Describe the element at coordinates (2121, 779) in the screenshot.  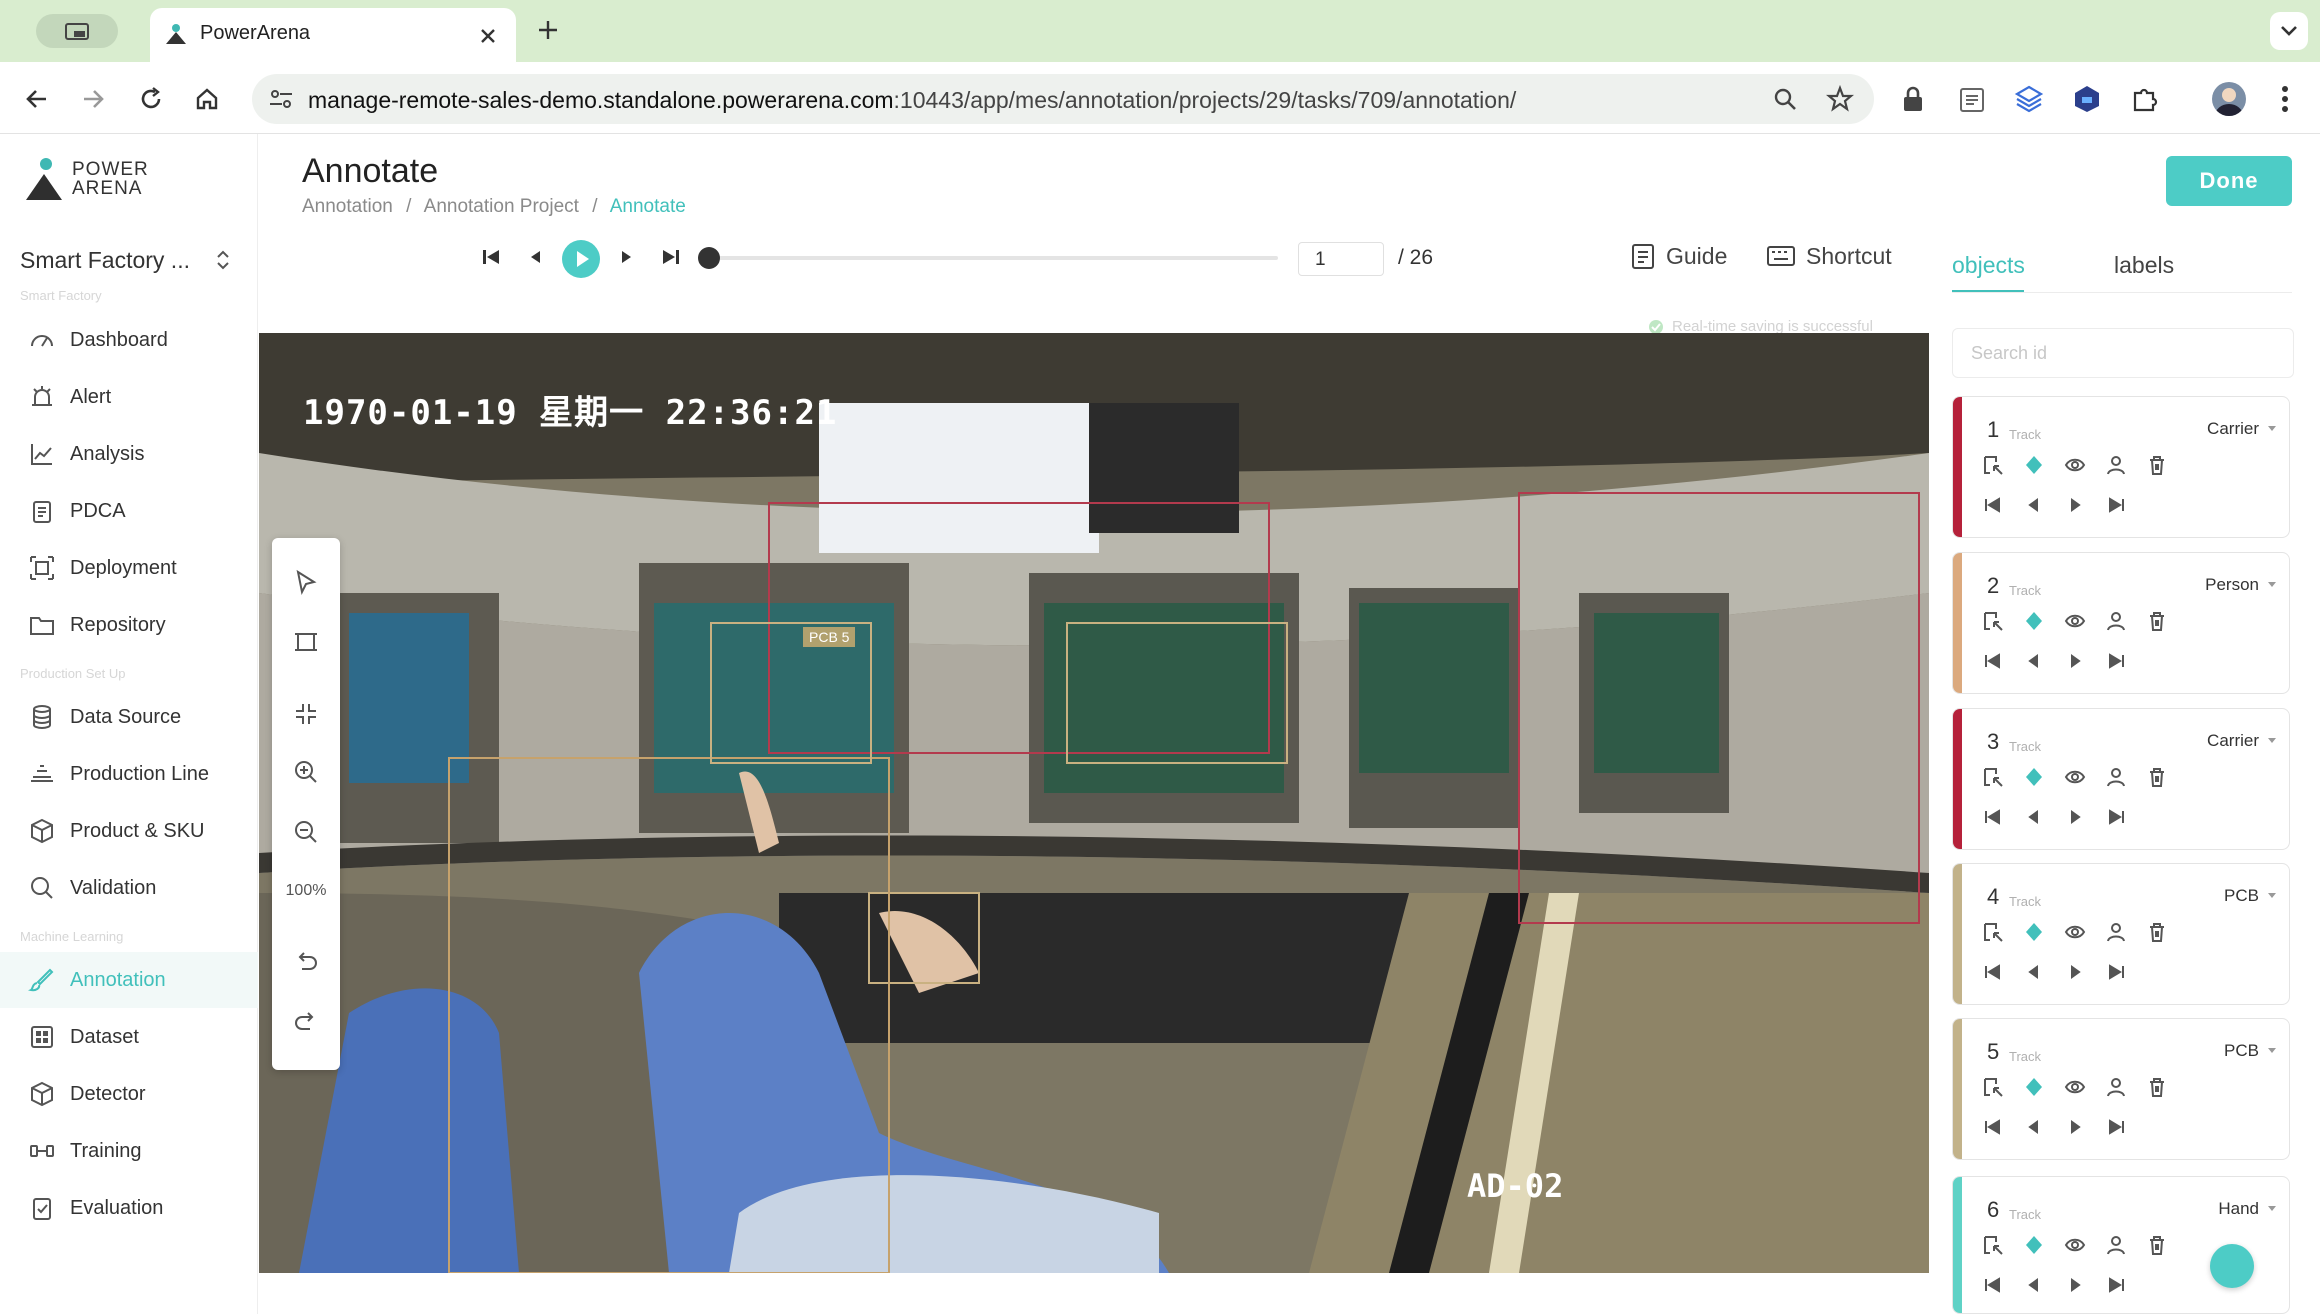
I see `object-card: 3 Track Carrier` at that location.